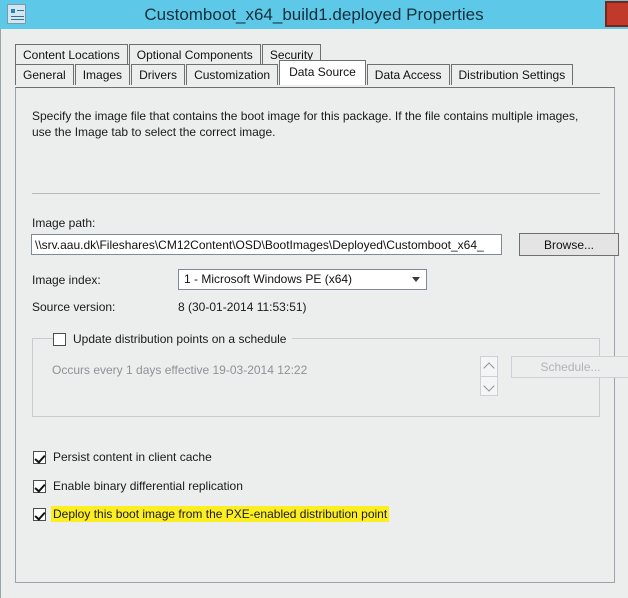  I want to click on update-dp-schedule-checkbox-row: Update distribution points on a schedule, so click(173, 339).